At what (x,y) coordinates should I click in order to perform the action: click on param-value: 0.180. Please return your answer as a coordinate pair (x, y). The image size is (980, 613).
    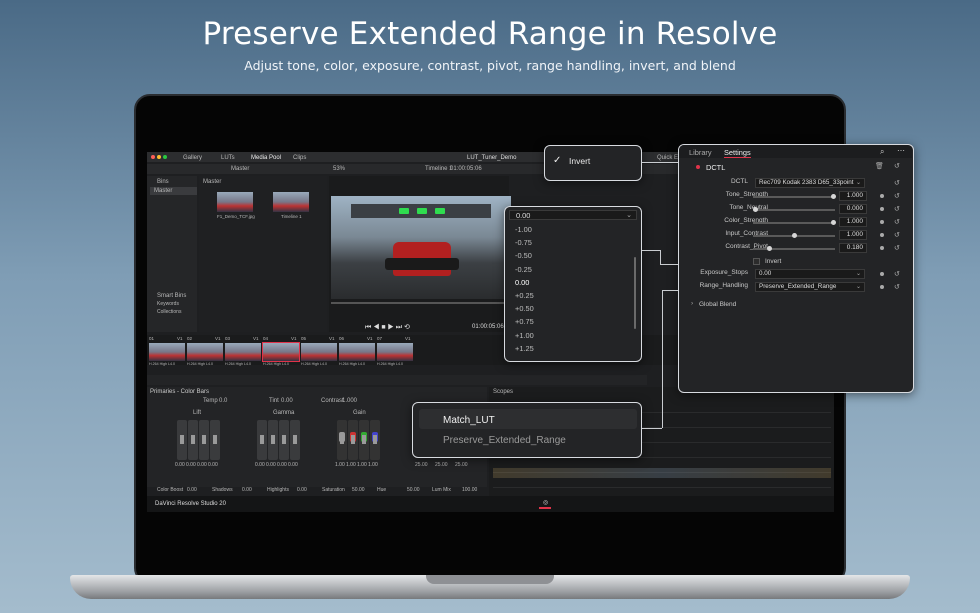
    Looking at the image, I should click on (853, 248).